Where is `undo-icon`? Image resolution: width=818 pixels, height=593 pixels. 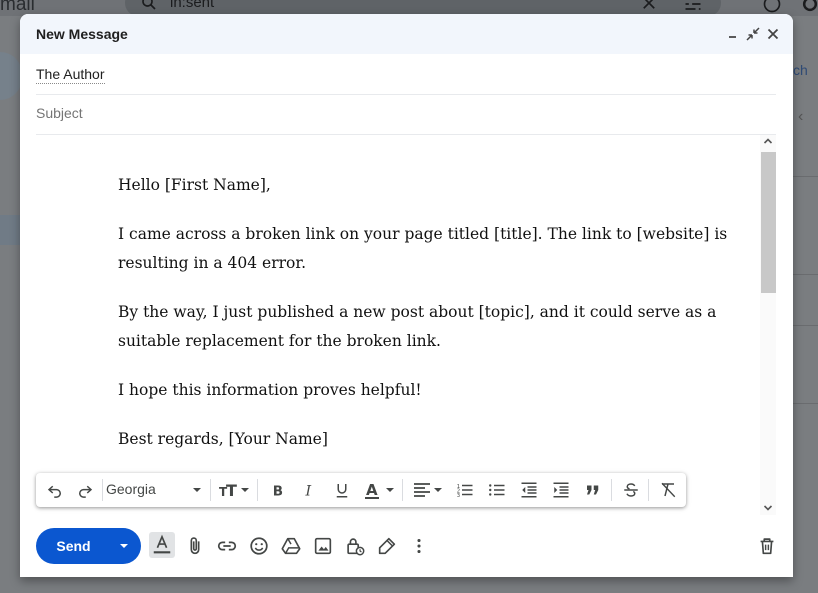 undo-icon is located at coordinates (55, 490).